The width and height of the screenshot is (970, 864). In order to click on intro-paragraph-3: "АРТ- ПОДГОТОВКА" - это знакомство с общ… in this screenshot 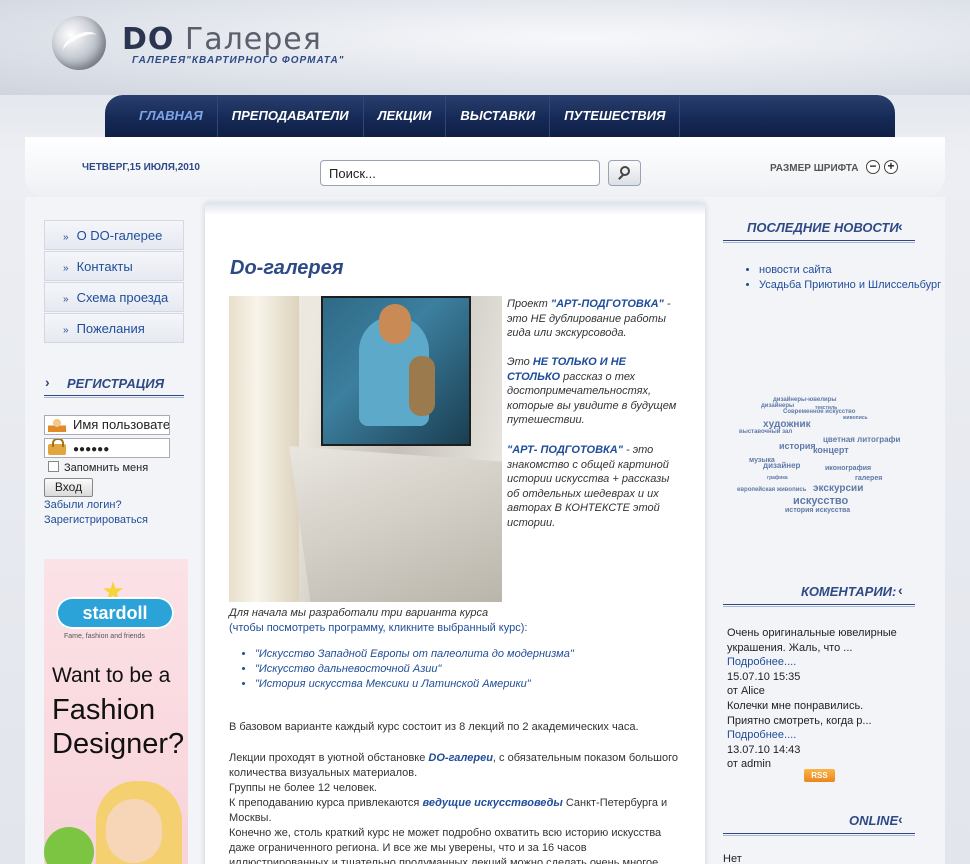, I will do `click(592, 486)`.